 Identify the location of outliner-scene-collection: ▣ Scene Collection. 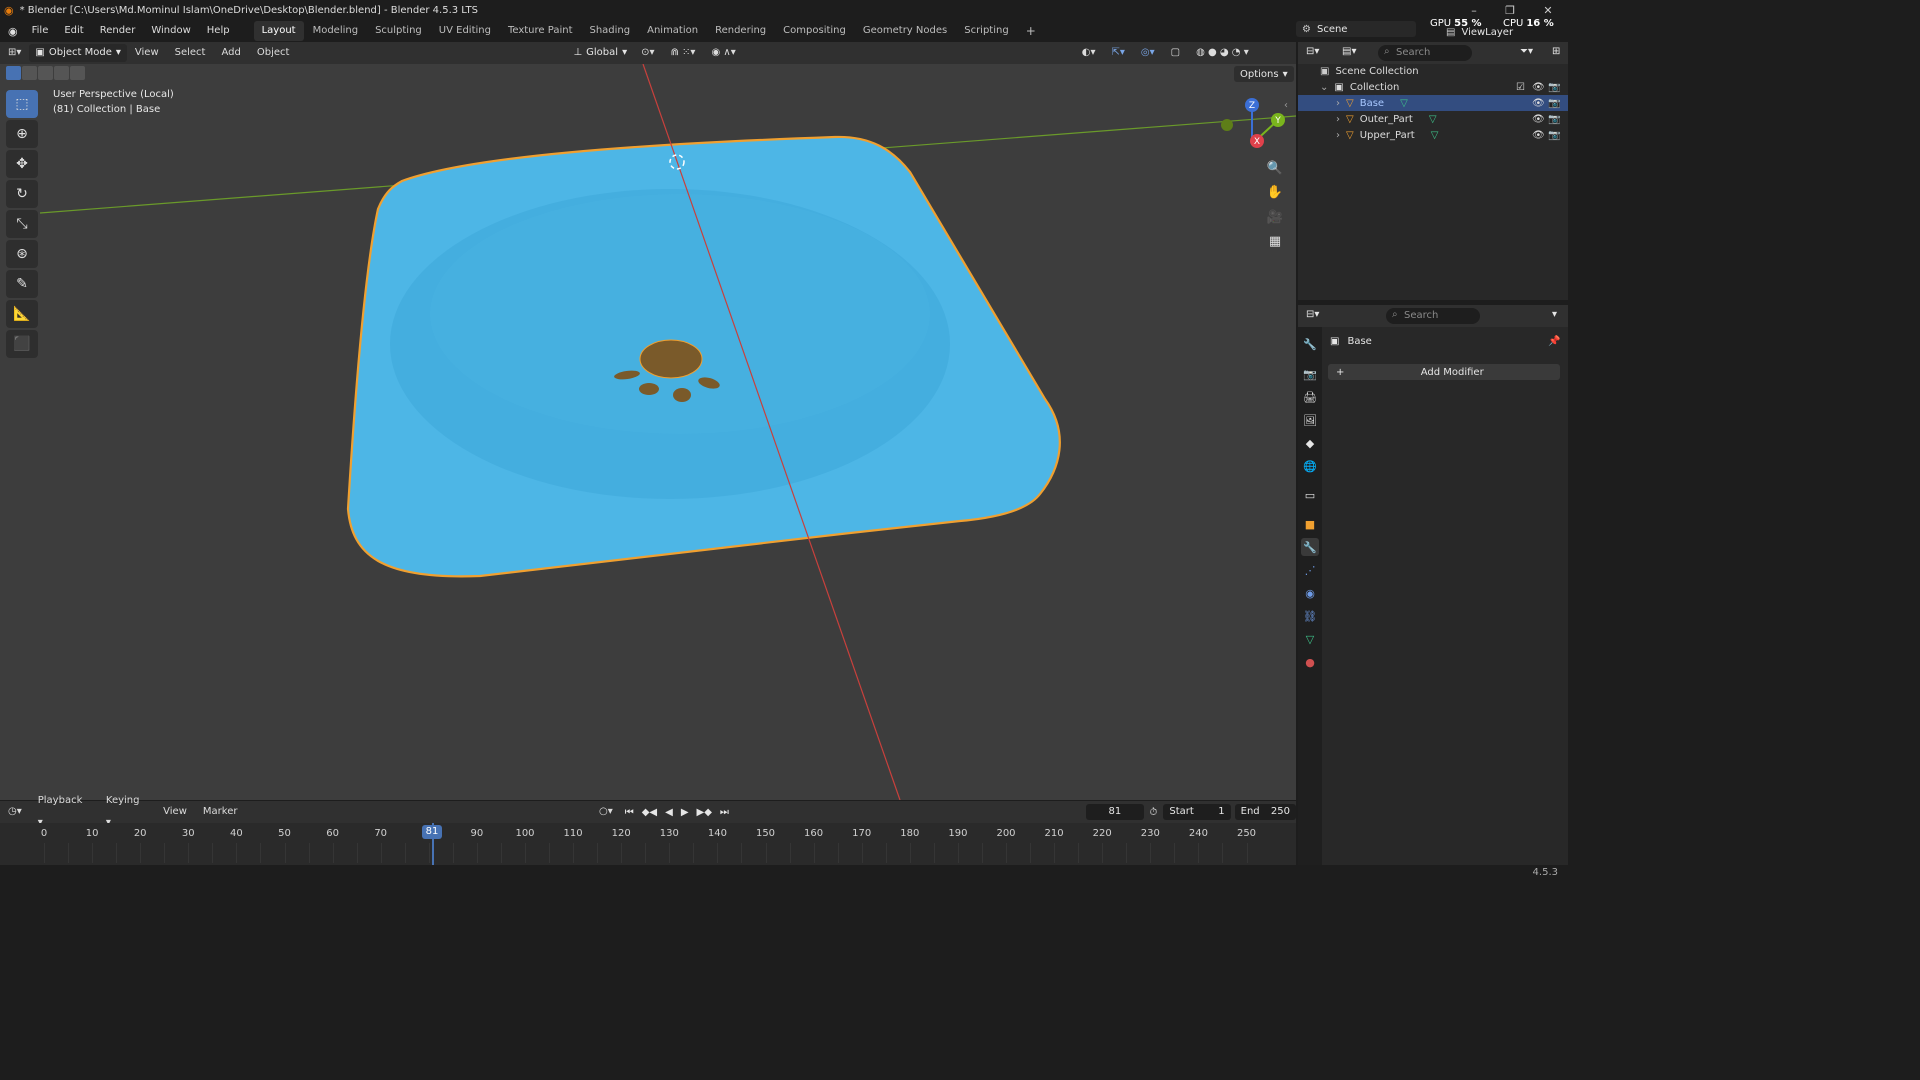
(1433, 71).